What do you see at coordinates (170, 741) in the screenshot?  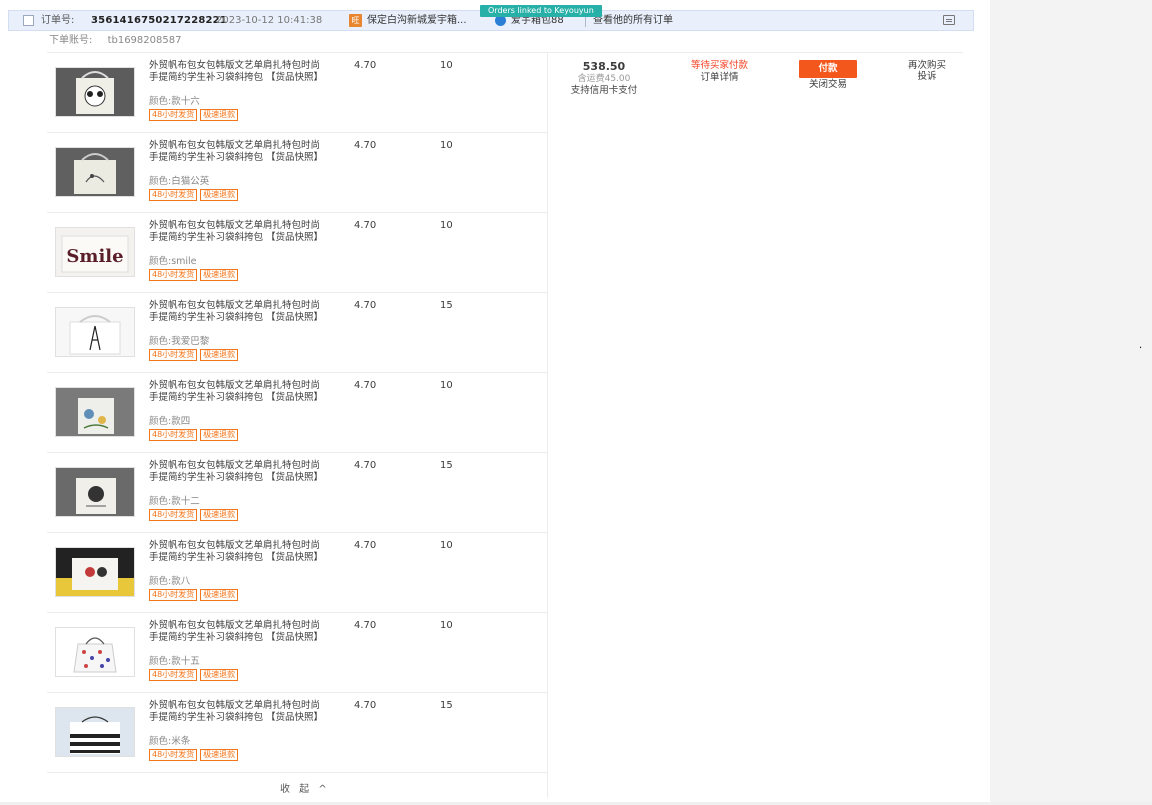 I see `item-spec: 颜色:米条` at bounding box center [170, 741].